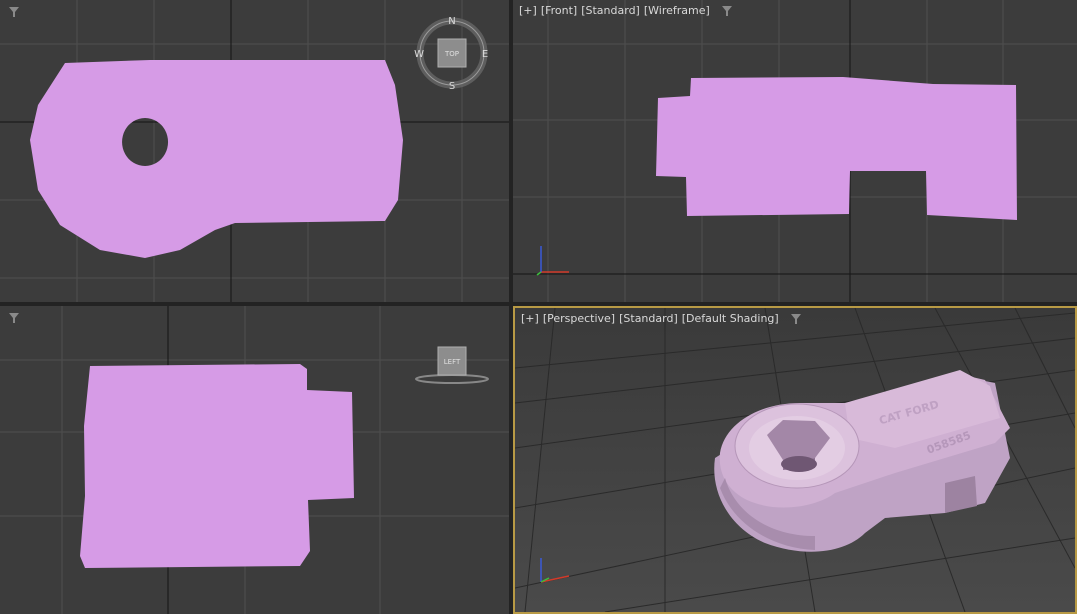 The width and height of the screenshot is (1077, 614). What do you see at coordinates (452, 86) in the screenshot?
I see `svg-text: S` at bounding box center [452, 86].